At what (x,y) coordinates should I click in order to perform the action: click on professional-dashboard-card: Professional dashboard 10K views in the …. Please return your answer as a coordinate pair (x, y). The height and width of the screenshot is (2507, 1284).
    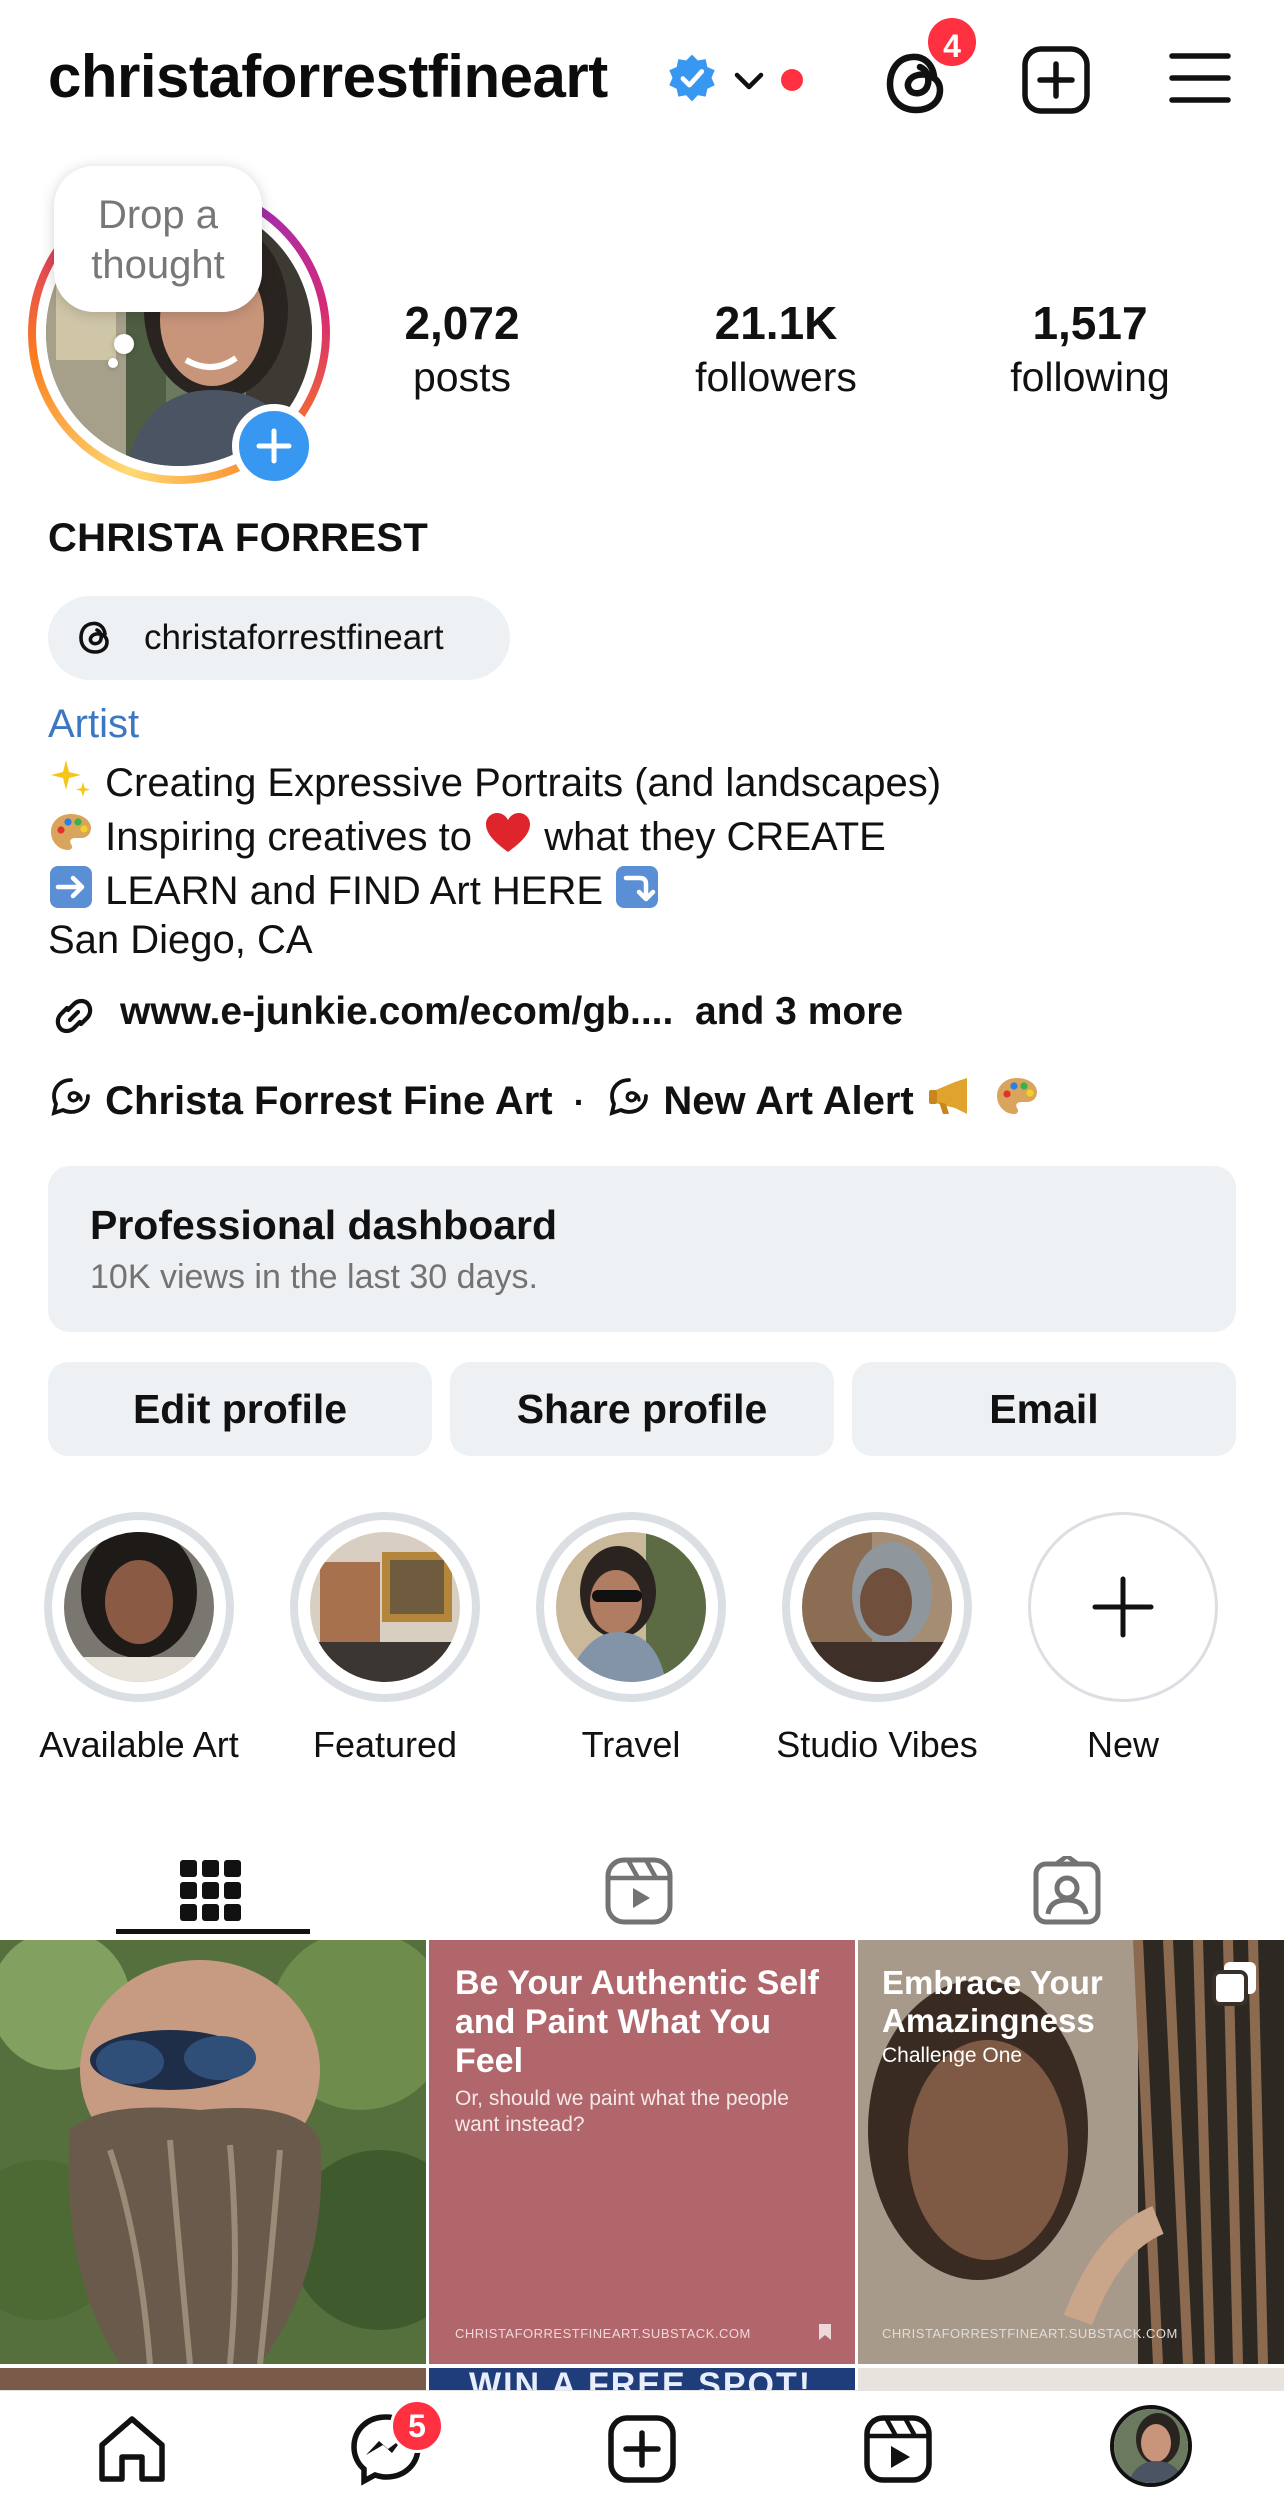
    Looking at the image, I should click on (642, 1249).